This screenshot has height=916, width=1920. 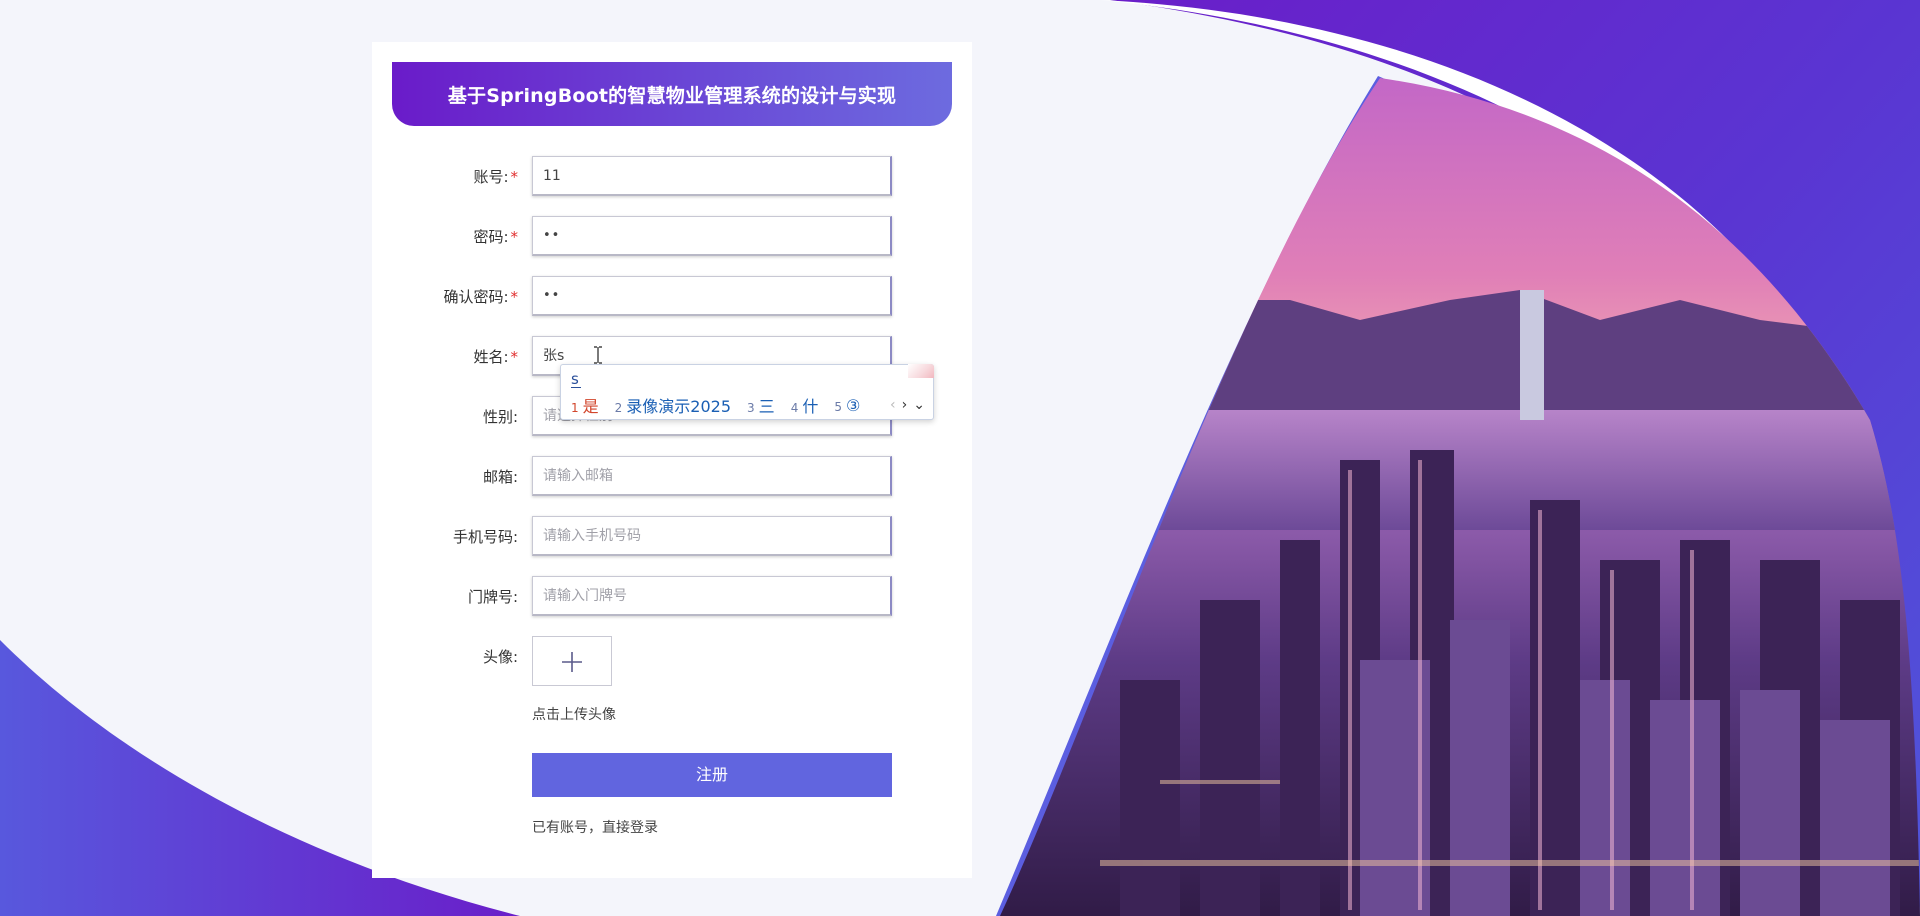 What do you see at coordinates (500, 657) in the screenshot?
I see `avatar-label: 头像:` at bounding box center [500, 657].